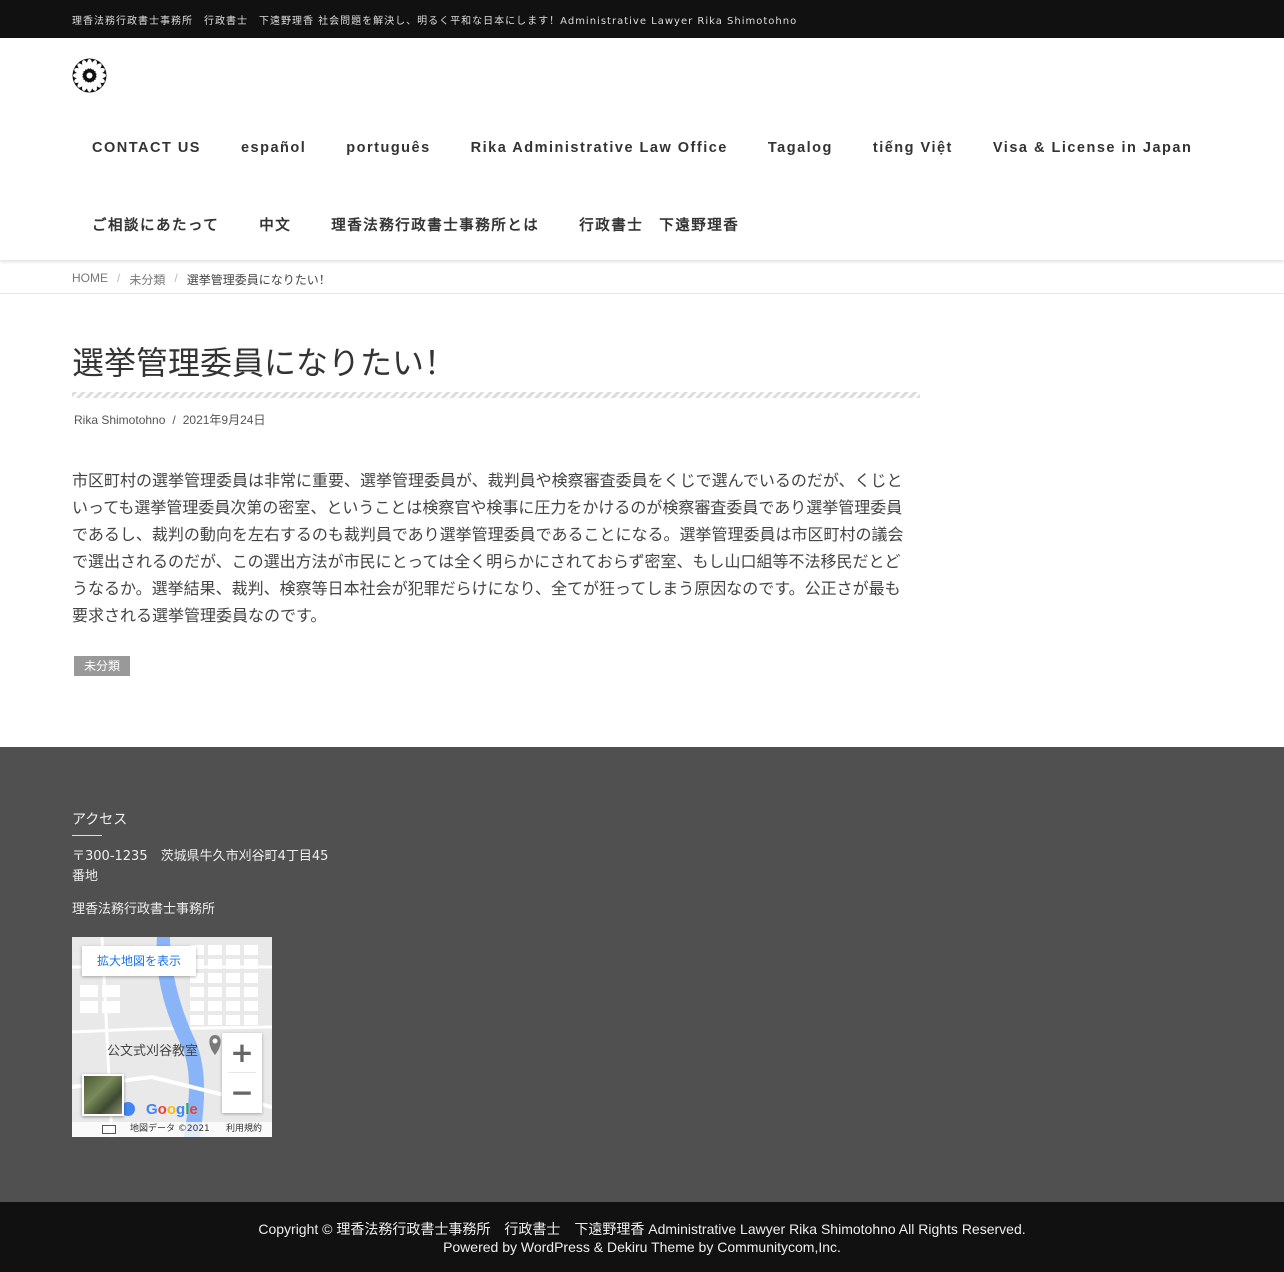 The image size is (1284, 1272). Describe the element at coordinates (193, 1109) in the screenshot. I see `google-logo-letter: e` at that location.